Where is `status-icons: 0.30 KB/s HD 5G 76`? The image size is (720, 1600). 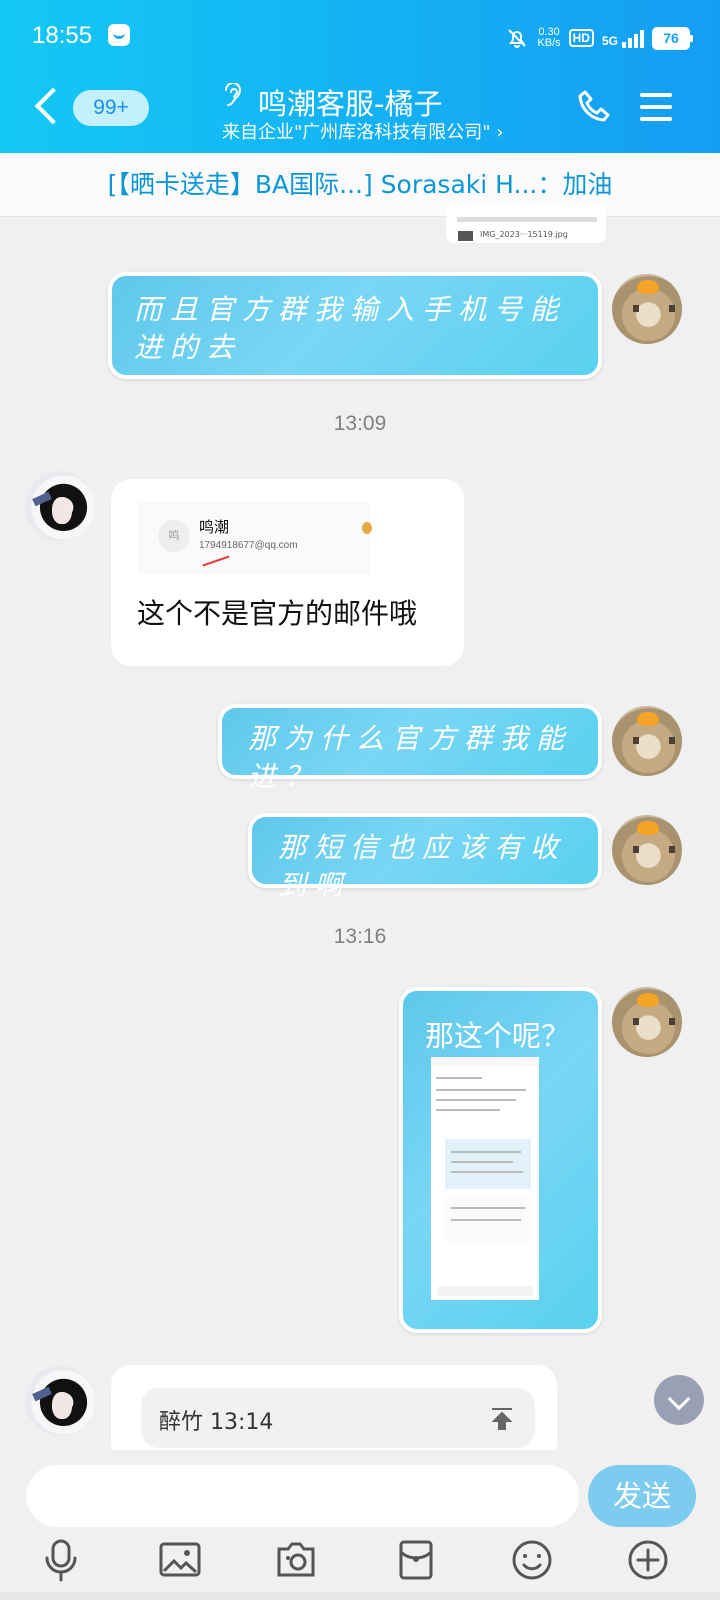
status-icons: 0.30 KB/s HD 5G 76 is located at coordinates (599, 38).